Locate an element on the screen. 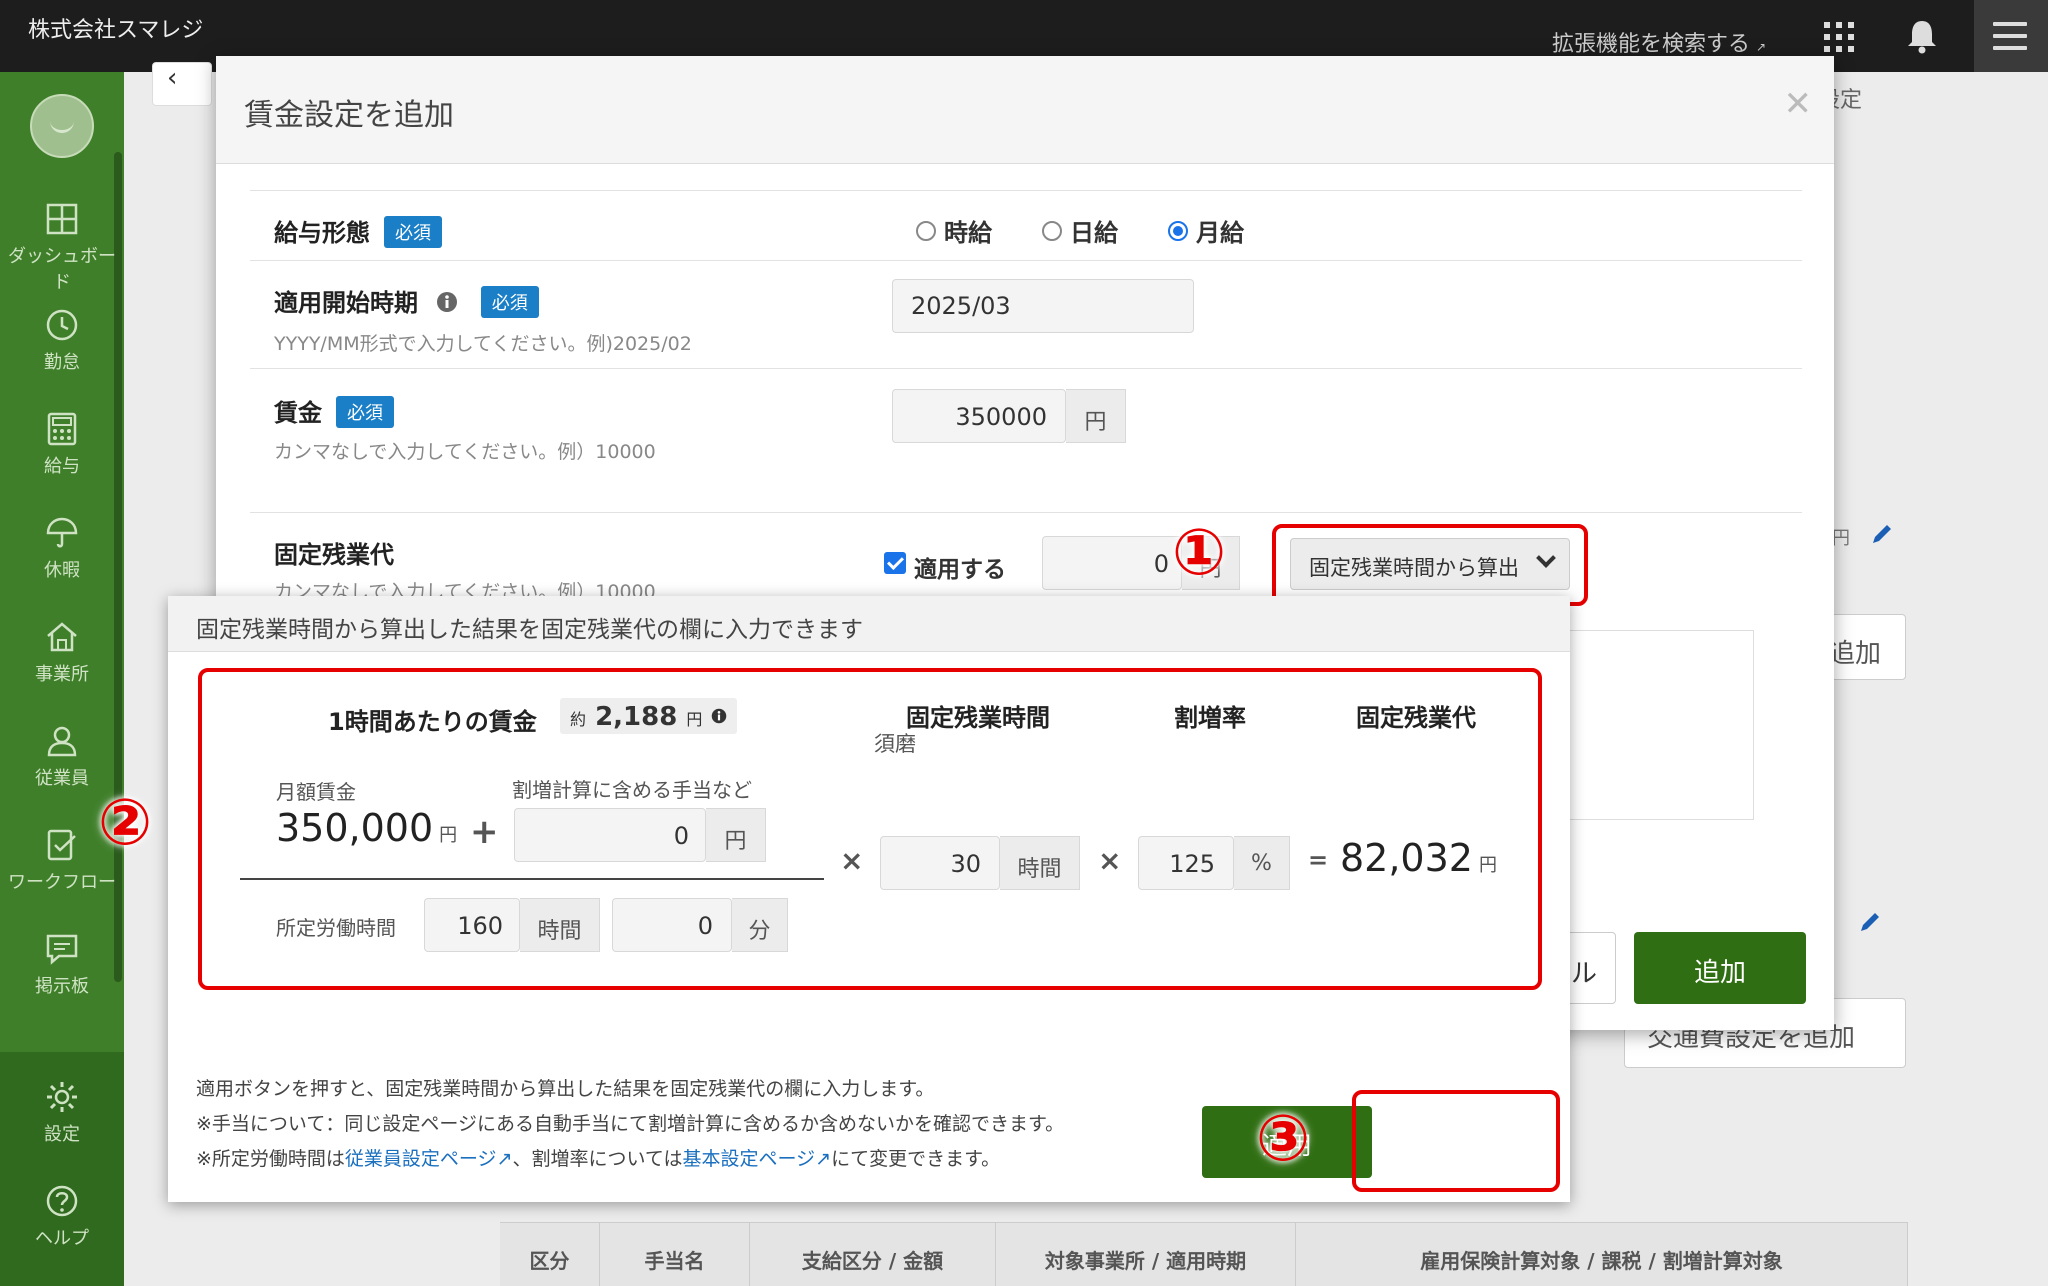  chat-icon is located at coordinates (62, 949).